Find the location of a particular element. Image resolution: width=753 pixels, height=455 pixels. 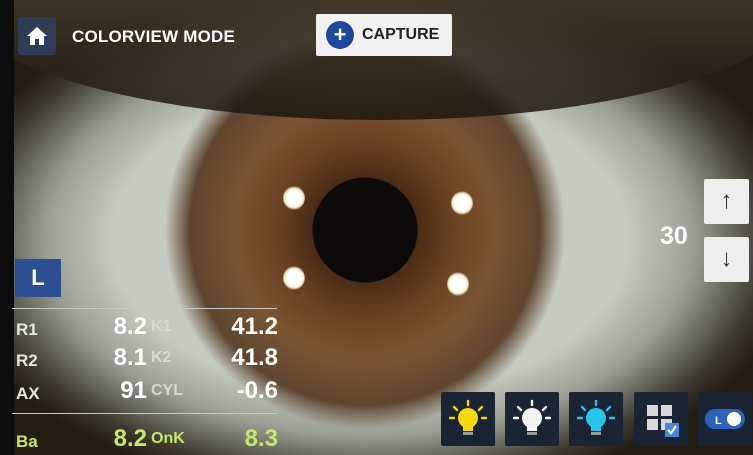

white-light-button is located at coordinates (532, 419).